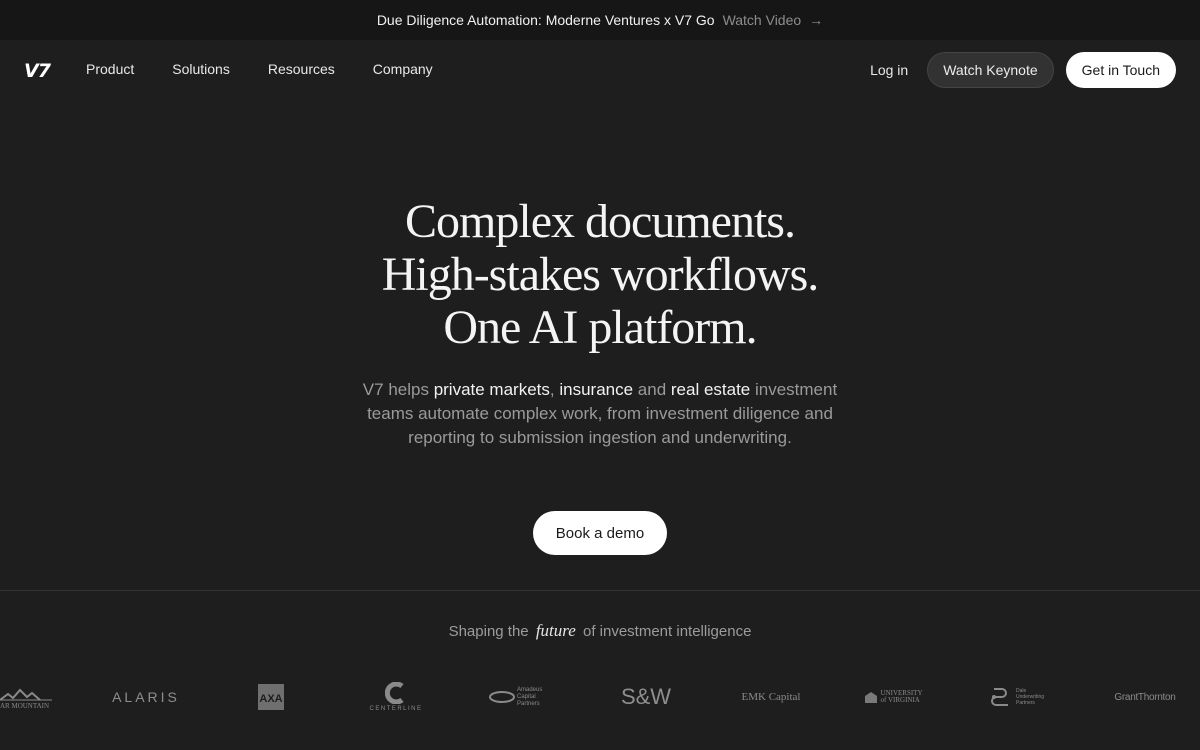 The image size is (1200, 750). I want to click on section-divider, so click(600, 590).